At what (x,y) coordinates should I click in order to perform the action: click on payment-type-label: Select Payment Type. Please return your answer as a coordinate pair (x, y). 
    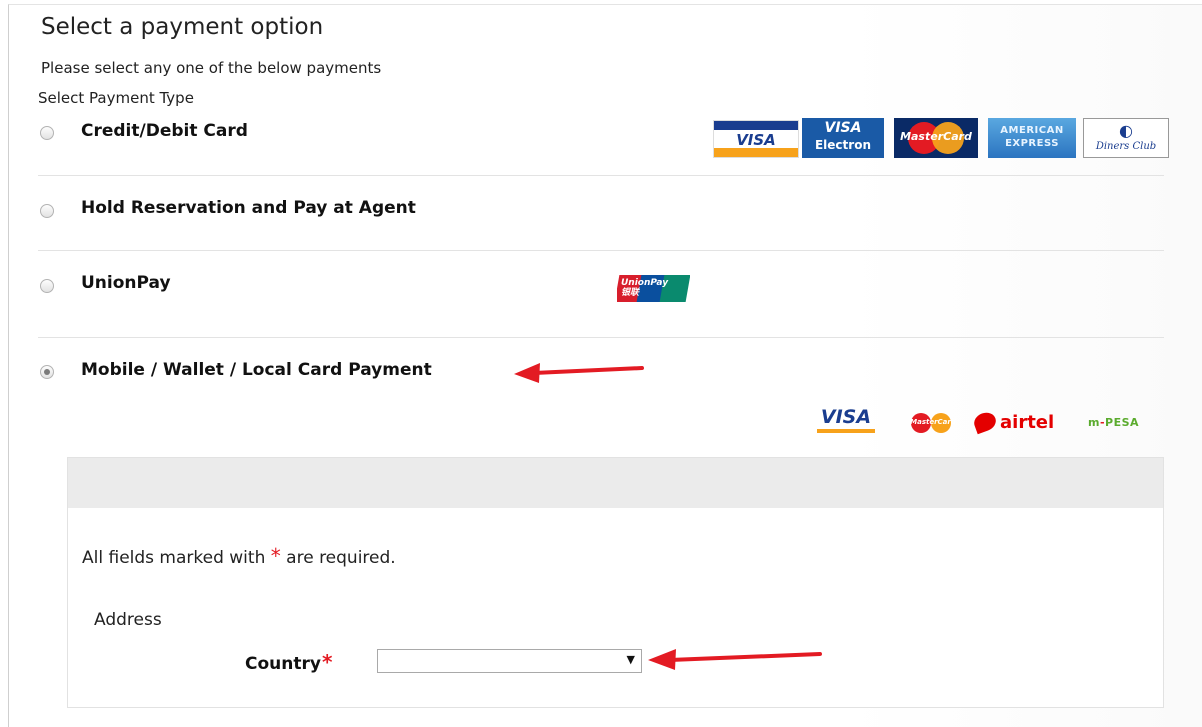
    Looking at the image, I should click on (116, 98).